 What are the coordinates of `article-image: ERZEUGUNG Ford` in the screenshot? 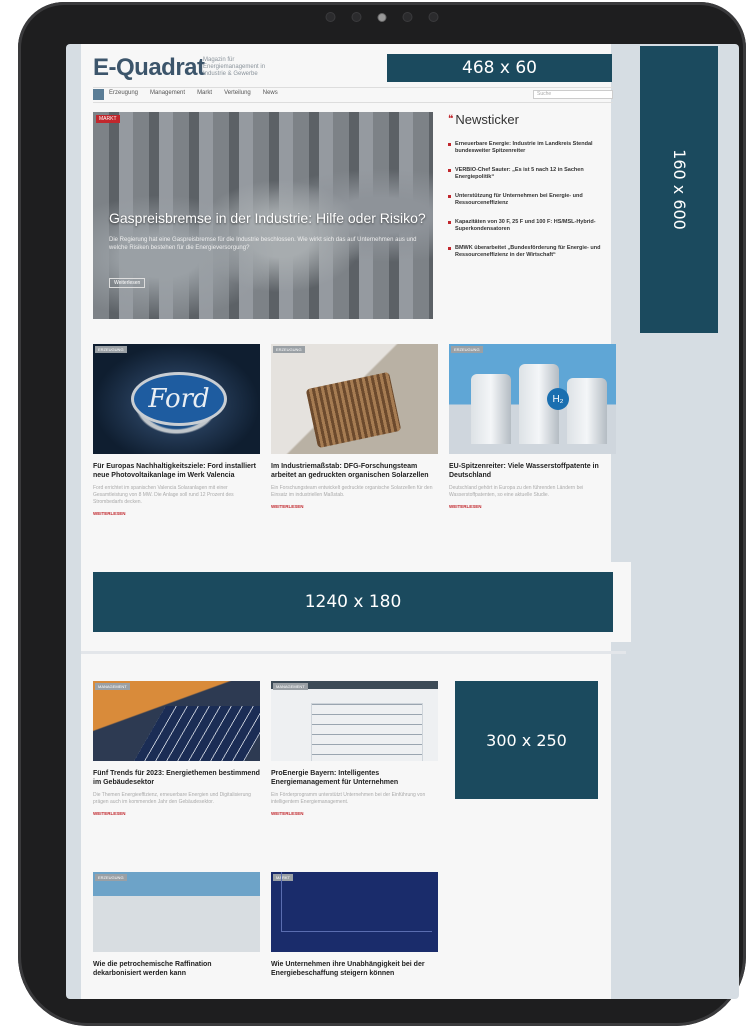 It's located at (176, 399).